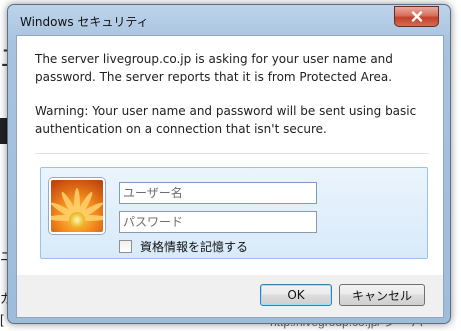  Describe the element at coordinates (194, 246) in the screenshot. I see `remember-label: 資格情報を記憶する` at that location.